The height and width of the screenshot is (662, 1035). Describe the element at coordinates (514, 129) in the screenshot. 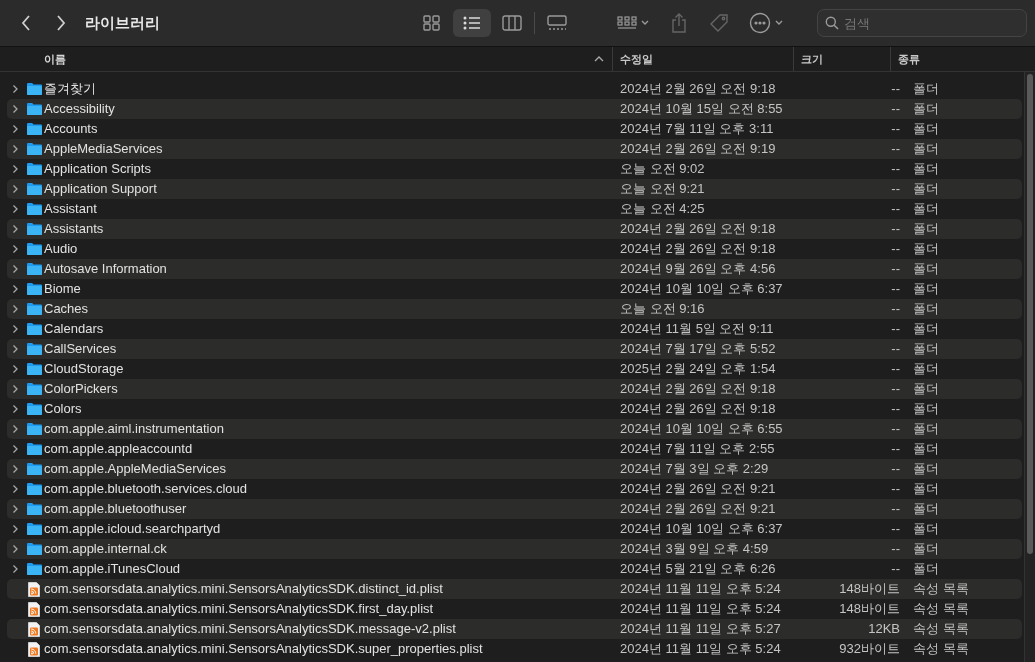

I see `file-row: Accounts 2024년 7월 11일 오후 3:11 -- 폴더` at that location.